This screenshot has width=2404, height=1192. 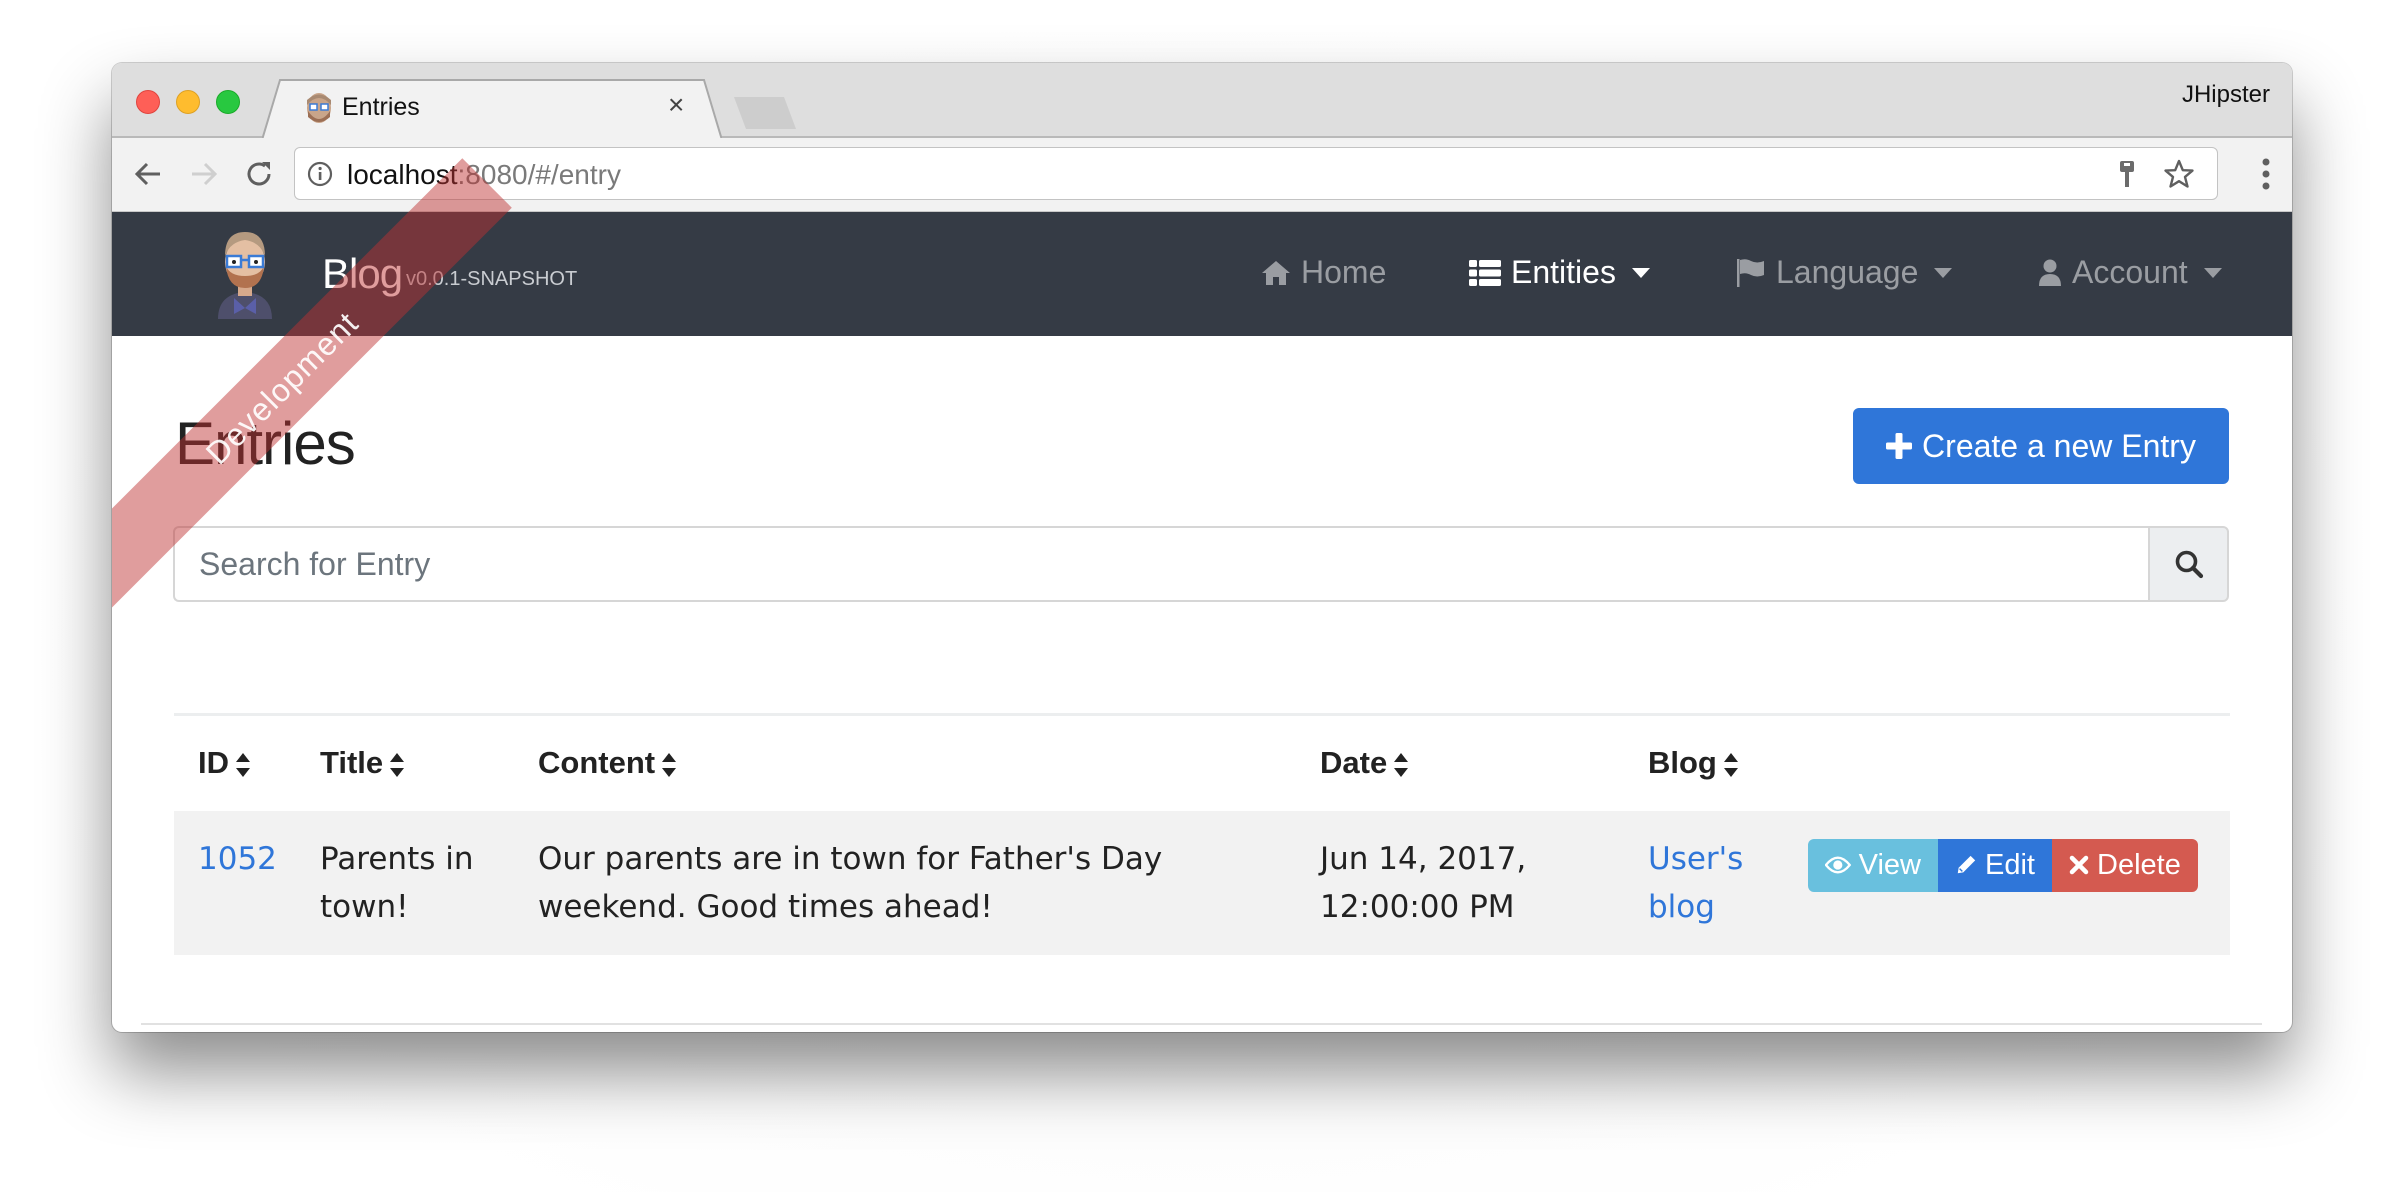 I want to click on tab-close-icon: ×, so click(x=676, y=105).